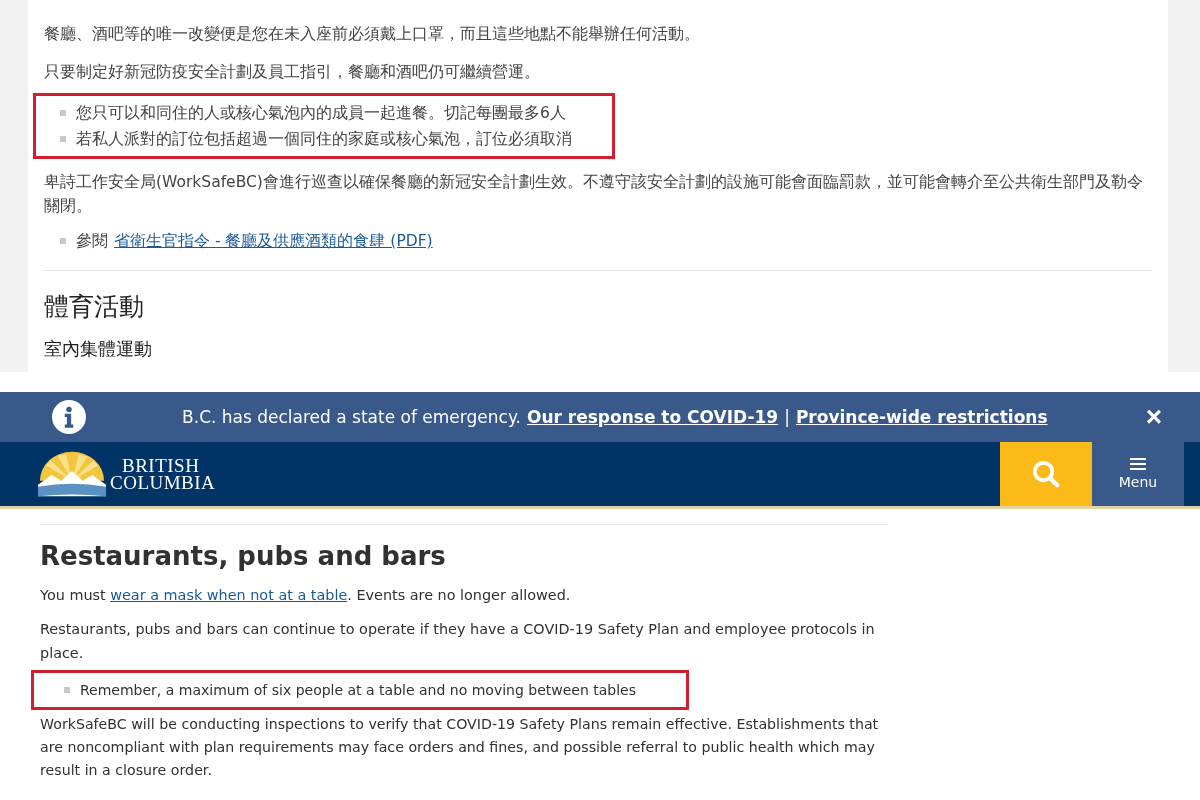  I want to click on logo-drawing, so click(72, 474).